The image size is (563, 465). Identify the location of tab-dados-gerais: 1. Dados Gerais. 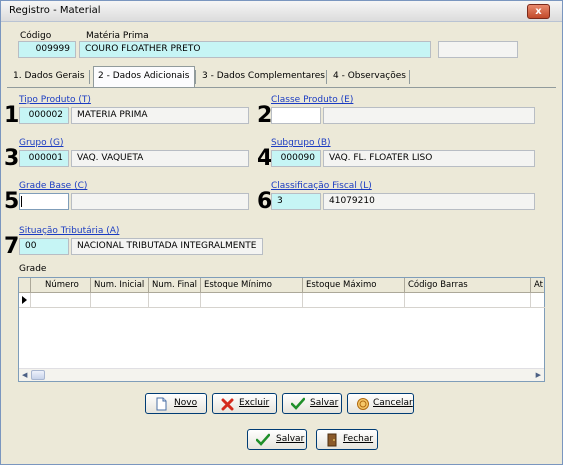
(49, 77).